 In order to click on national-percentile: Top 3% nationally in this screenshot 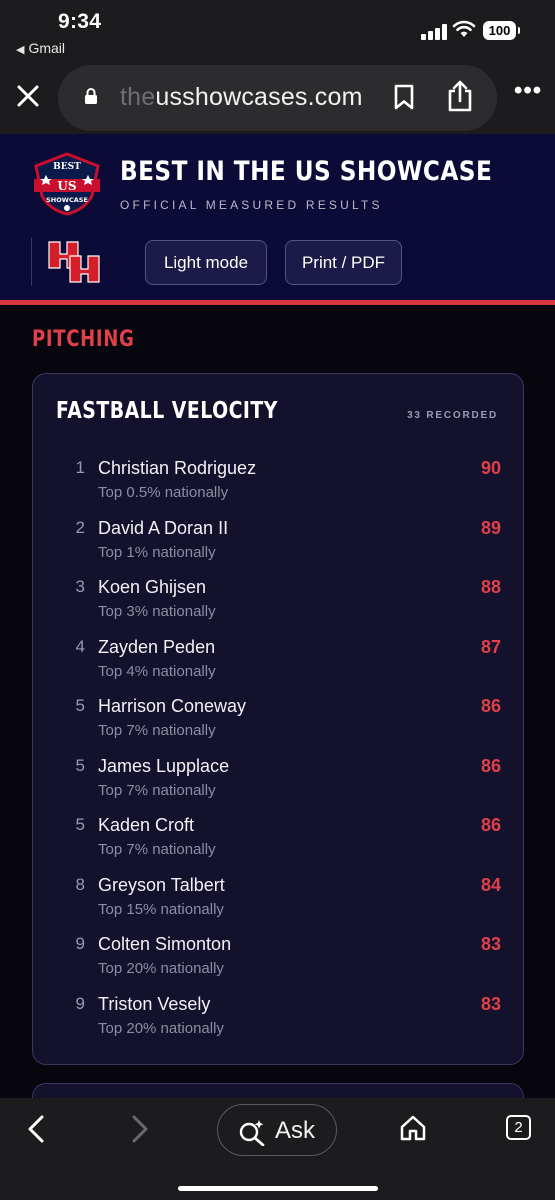, I will do `click(157, 611)`.